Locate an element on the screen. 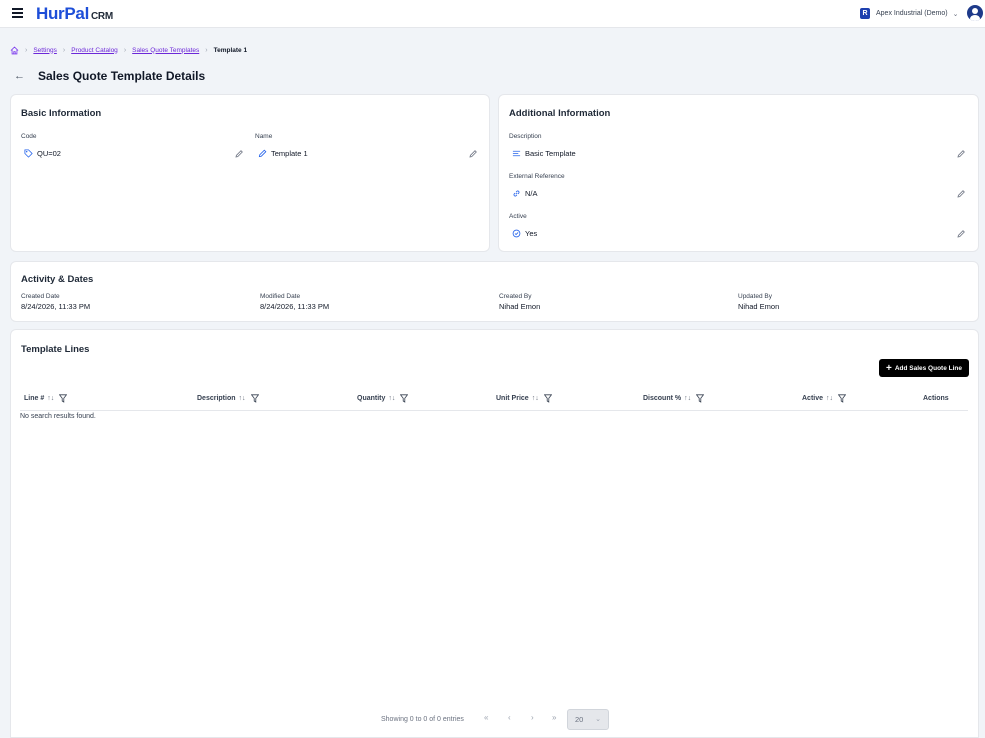 The width and height of the screenshot is (985, 738). empty-table-message: No search results found. is located at coordinates (58, 416).